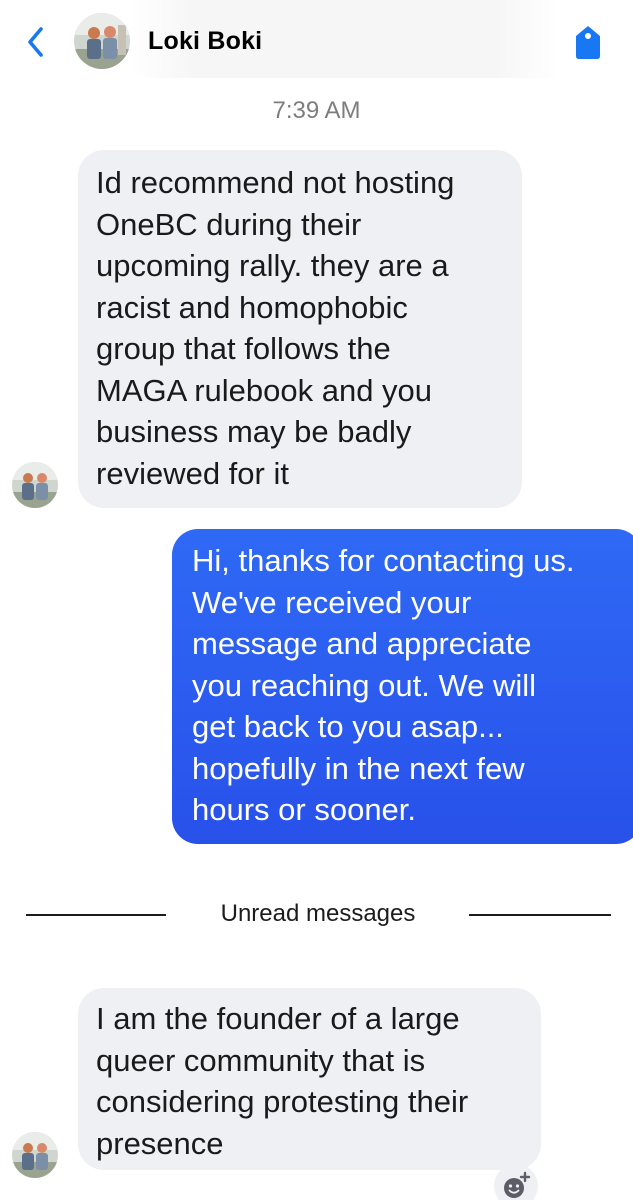 Image resolution: width=633 pixels, height=1200 pixels. I want to click on contact-name: Loki Boki, so click(205, 41).